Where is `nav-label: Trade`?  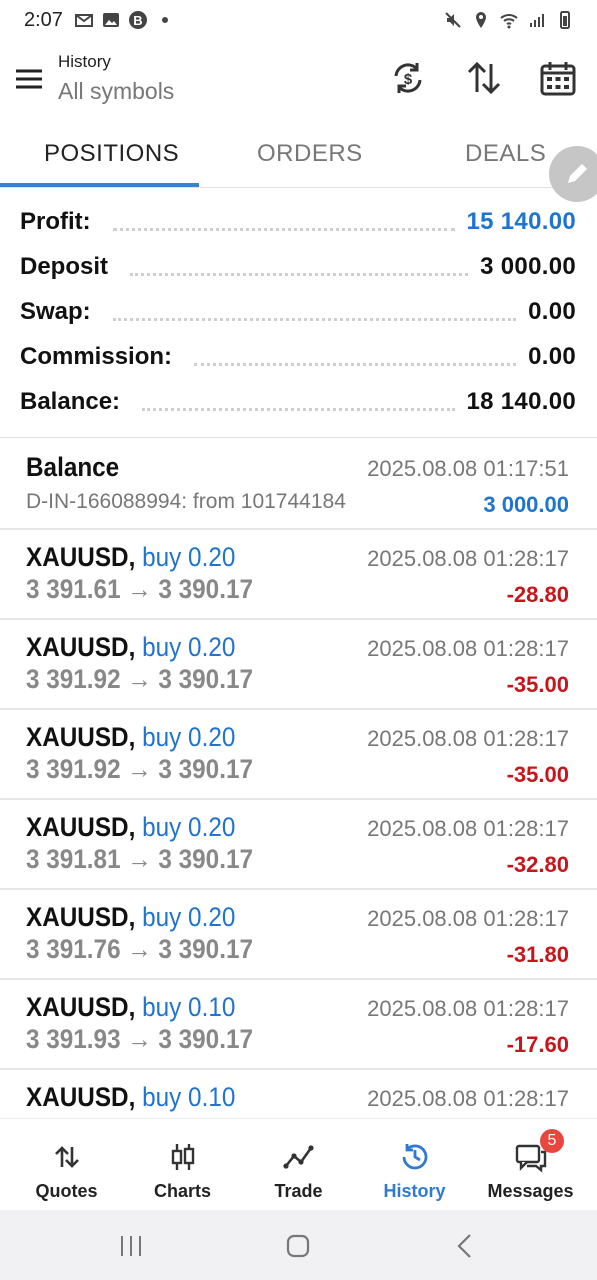
nav-label: Trade is located at coordinates (298, 1191).